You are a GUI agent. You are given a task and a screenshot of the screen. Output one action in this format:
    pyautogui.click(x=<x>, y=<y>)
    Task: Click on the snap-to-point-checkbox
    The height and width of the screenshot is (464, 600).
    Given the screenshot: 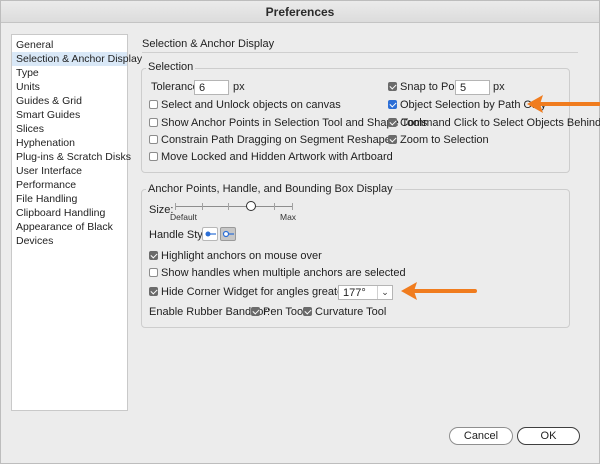 What is the action you would take?
    pyautogui.click(x=392, y=86)
    